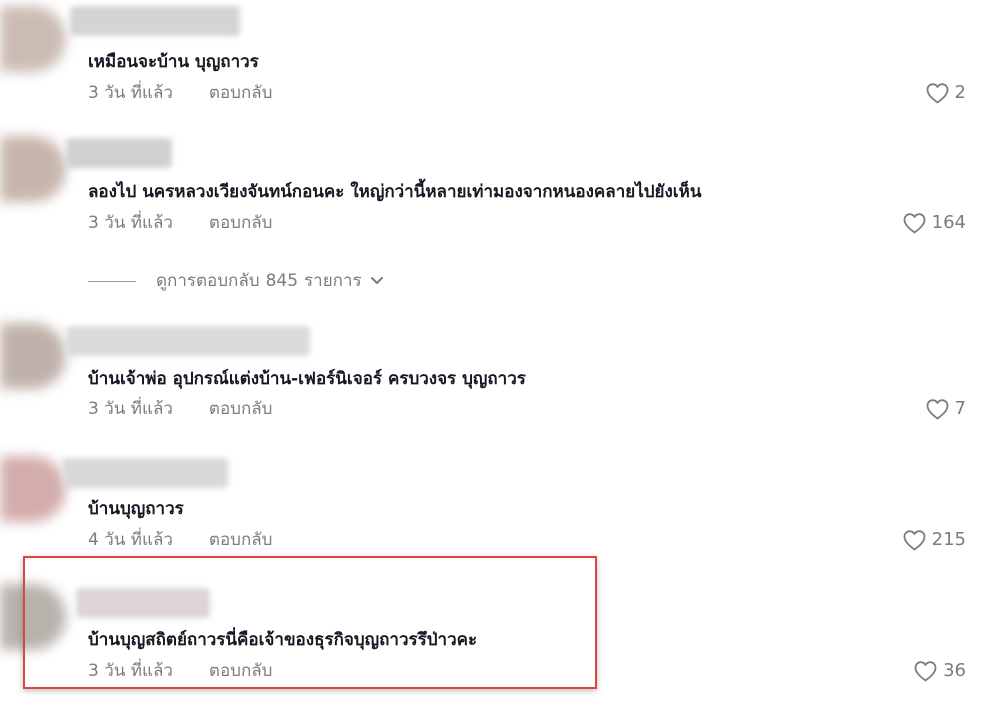 The height and width of the screenshot is (706, 982). What do you see at coordinates (939, 671) in the screenshot?
I see `like-button: 36` at bounding box center [939, 671].